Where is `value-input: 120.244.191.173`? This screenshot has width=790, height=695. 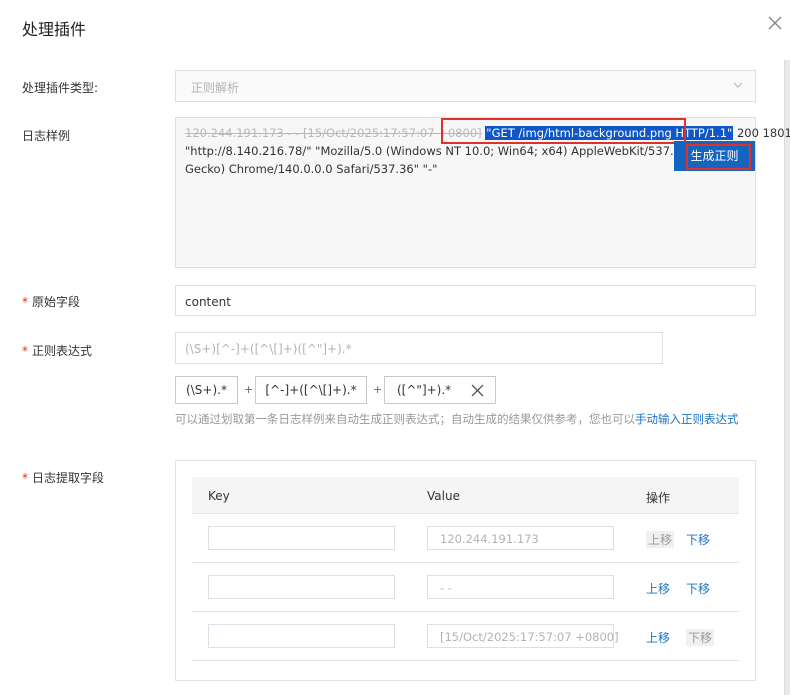
value-input: 120.244.191.173 is located at coordinates (520, 538).